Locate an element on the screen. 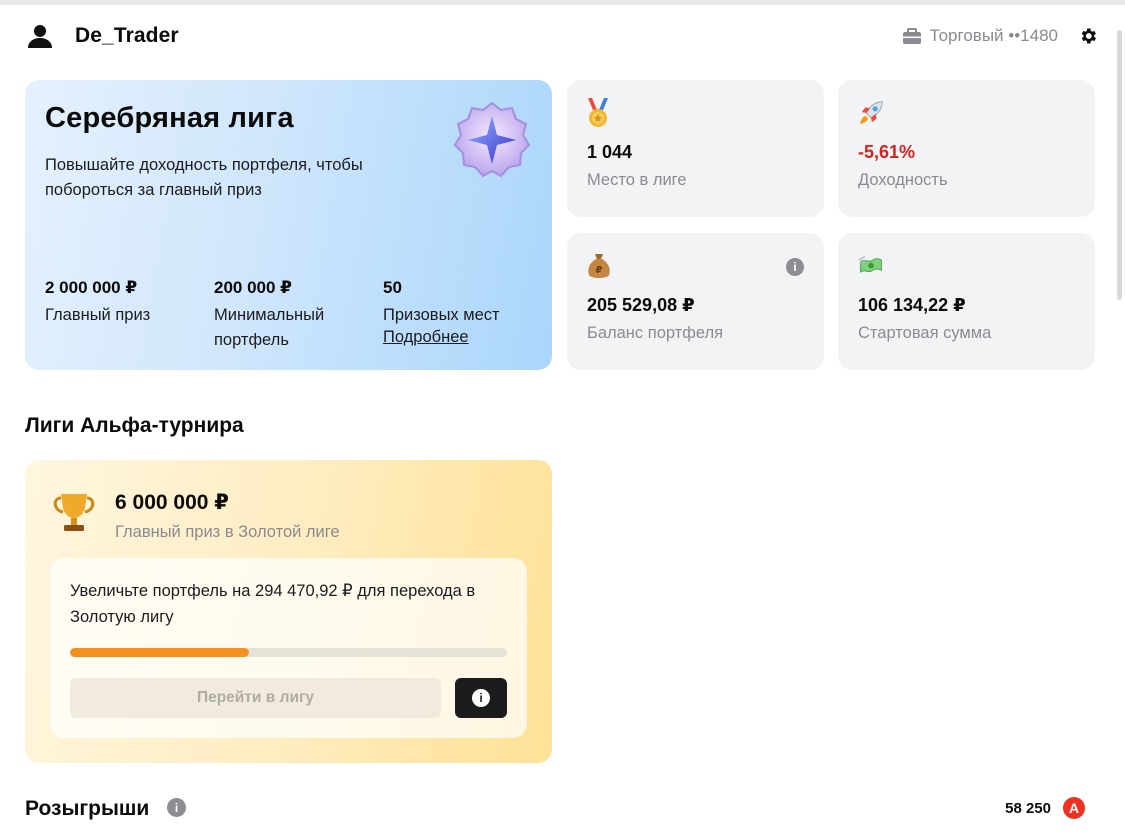 Image resolution: width=1125 pixels, height=840 pixels. place-value: 1 044 is located at coordinates (610, 152).